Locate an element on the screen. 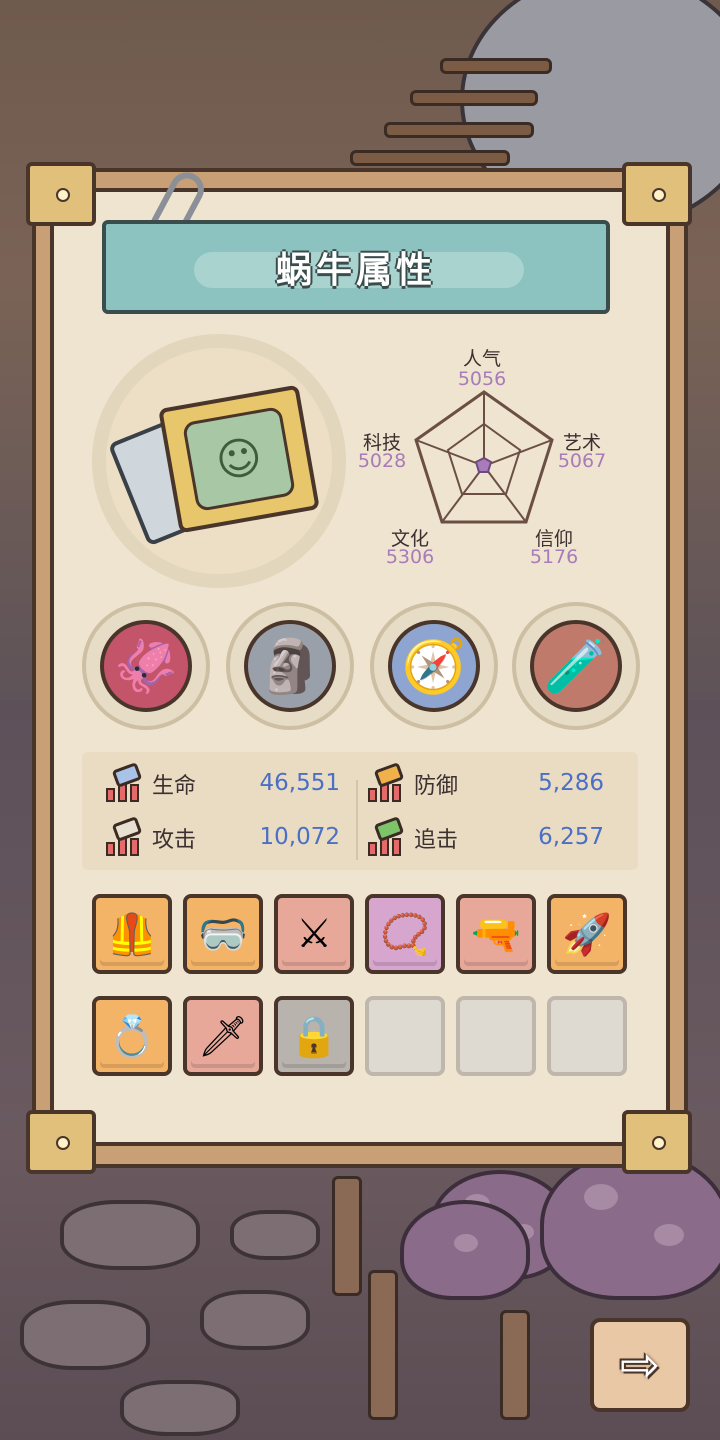 The height and width of the screenshot is (1440, 720). equip-slot-vest: 🦺 is located at coordinates (132, 934).